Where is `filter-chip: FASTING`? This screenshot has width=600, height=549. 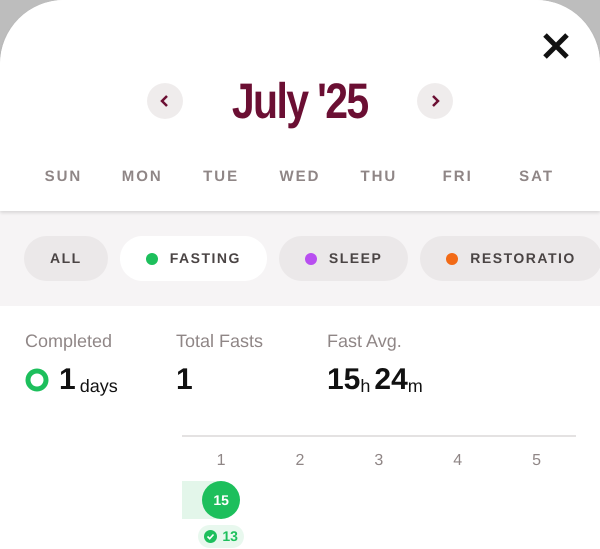
filter-chip: FASTING is located at coordinates (193, 258).